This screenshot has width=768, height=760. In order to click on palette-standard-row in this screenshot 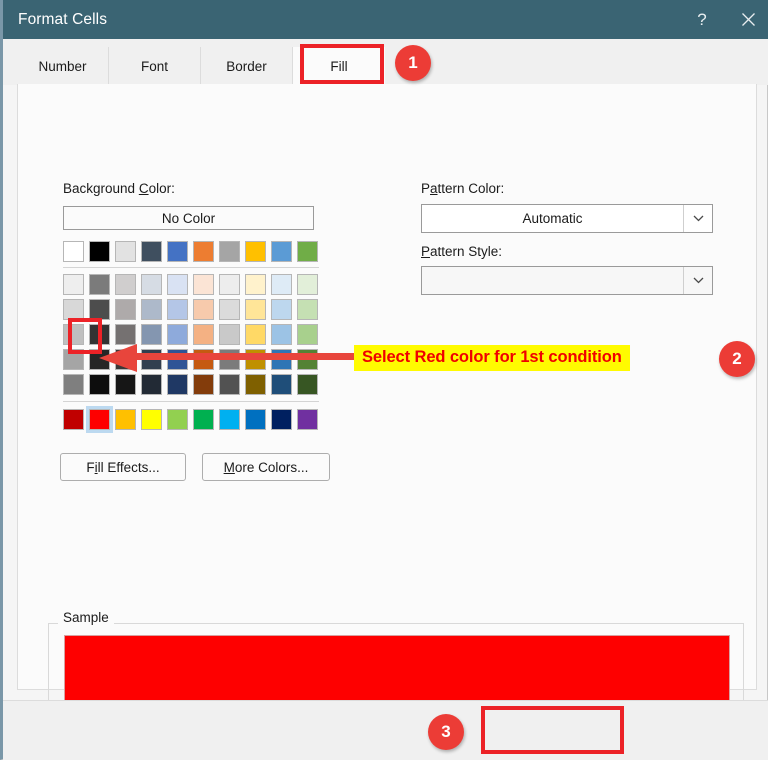, I will do `click(193, 419)`.